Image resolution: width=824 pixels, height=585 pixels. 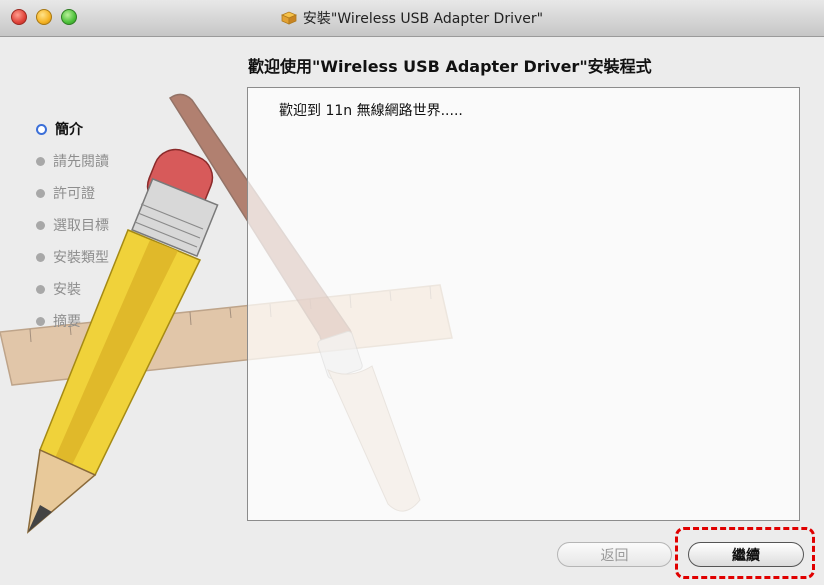 I want to click on step-label: 安裝, so click(x=67, y=290).